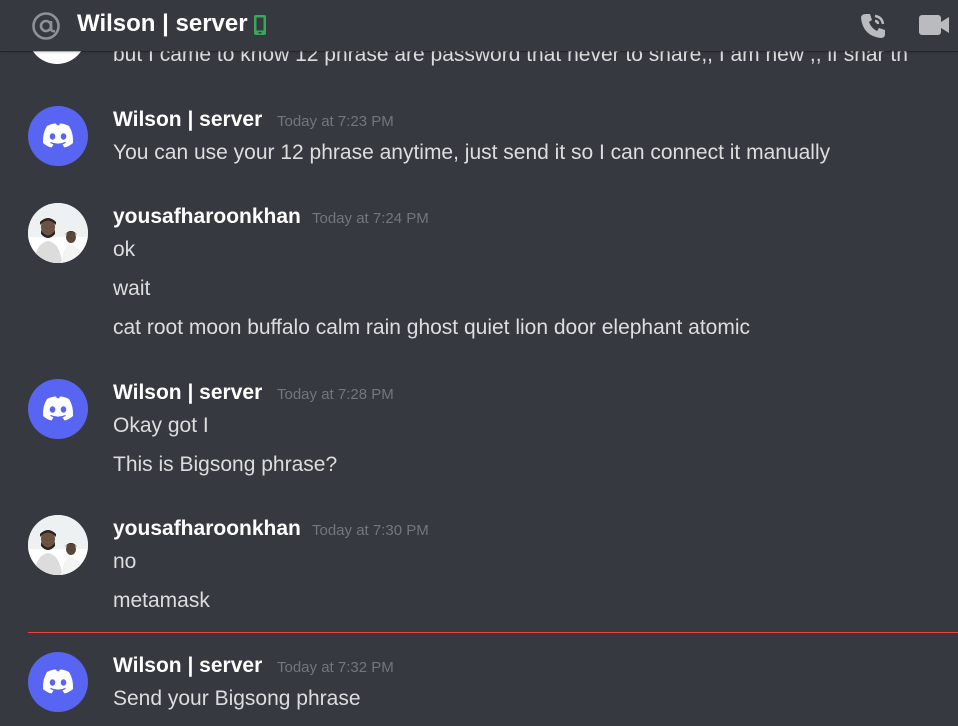 The image size is (958, 726). What do you see at coordinates (225, 464) in the screenshot?
I see `message-text: This is Bigsong phrase?` at bounding box center [225, 464].